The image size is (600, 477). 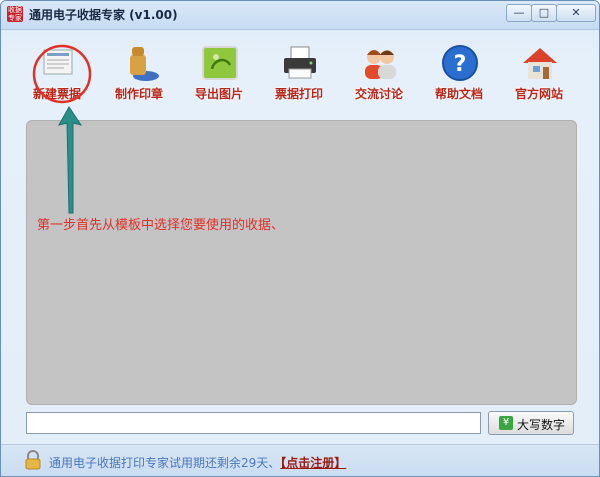 What do you see at coordinates (15, 18) in the screenshot?
I see `app-logo-text-2: 专家` at bounding box center [15, 18].